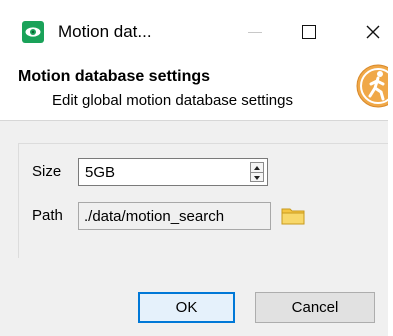  Describe the element at coordinates (100, 172) in the screenshot. I see `size-input: 5GB` at that location.